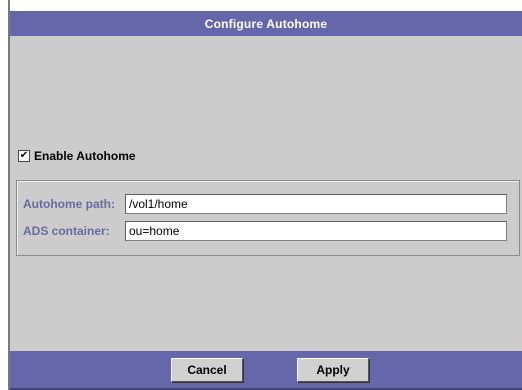 This screenshot has width=522, height=390. I want to click on window-left-edge, so click(4, 195).